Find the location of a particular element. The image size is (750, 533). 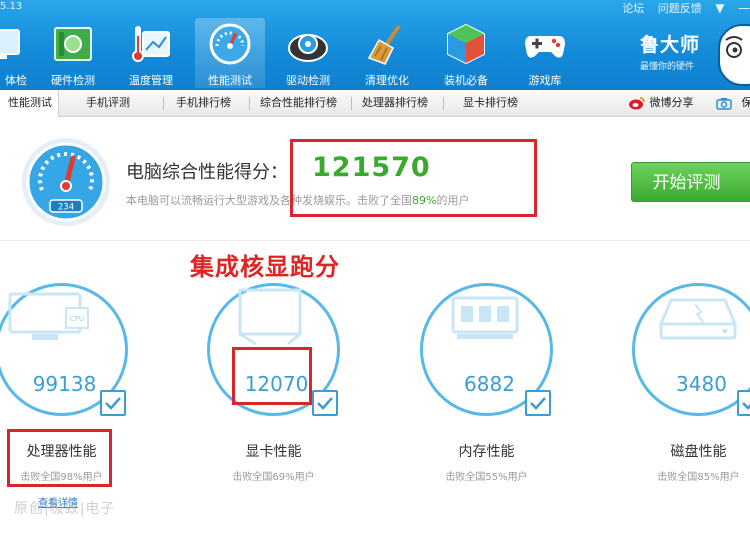

nav-label: 装机必备 is located at coordinates (466, 80).